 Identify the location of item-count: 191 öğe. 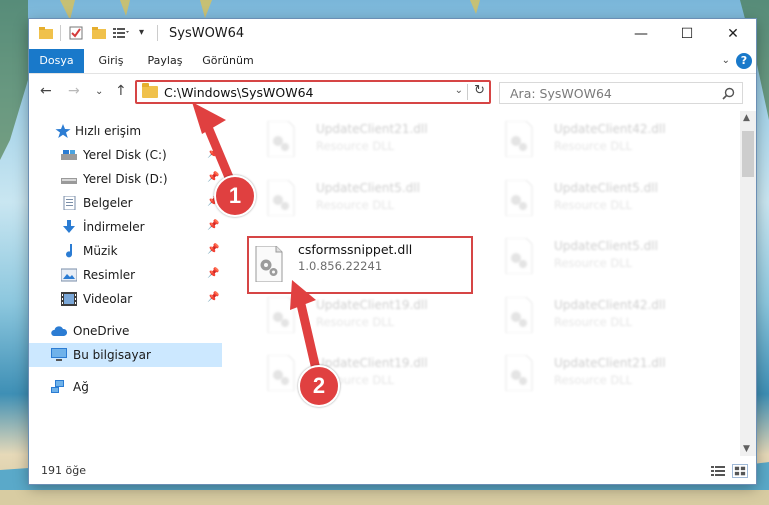
(63, 470).